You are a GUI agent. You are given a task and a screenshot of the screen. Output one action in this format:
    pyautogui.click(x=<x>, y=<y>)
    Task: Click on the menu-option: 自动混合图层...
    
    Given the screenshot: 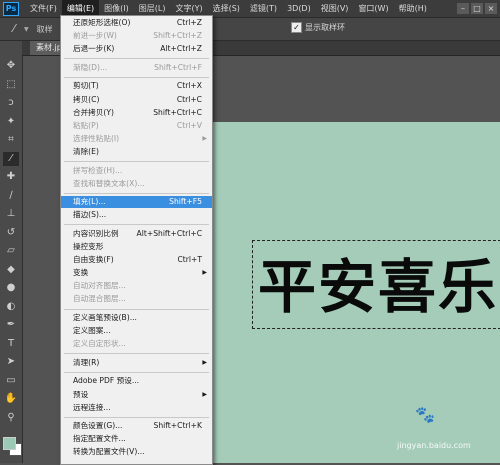 What is the action you would take?
    pyautogui.click(x=136, y=299)
    